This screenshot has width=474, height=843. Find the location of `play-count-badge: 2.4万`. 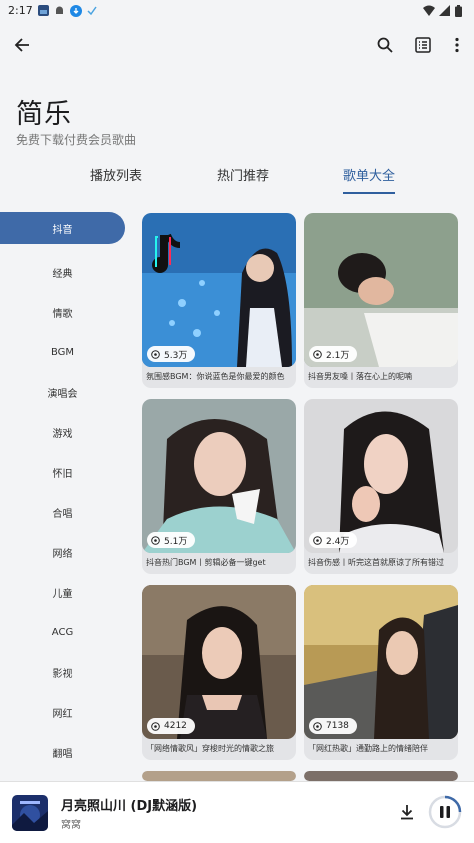

play-count-badge: 2.4万 is located at coordinates (333, 540).